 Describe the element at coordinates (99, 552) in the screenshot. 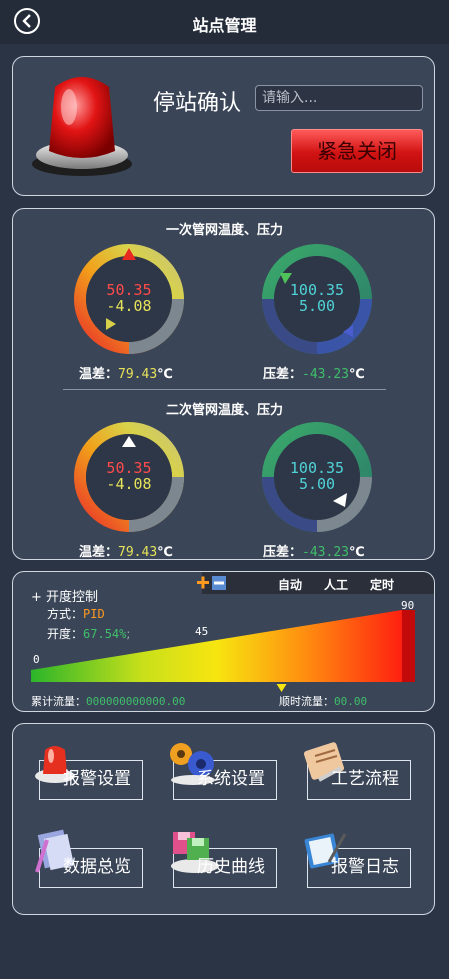

I see `secondary-temp-diff-label: 温差：` at that location.